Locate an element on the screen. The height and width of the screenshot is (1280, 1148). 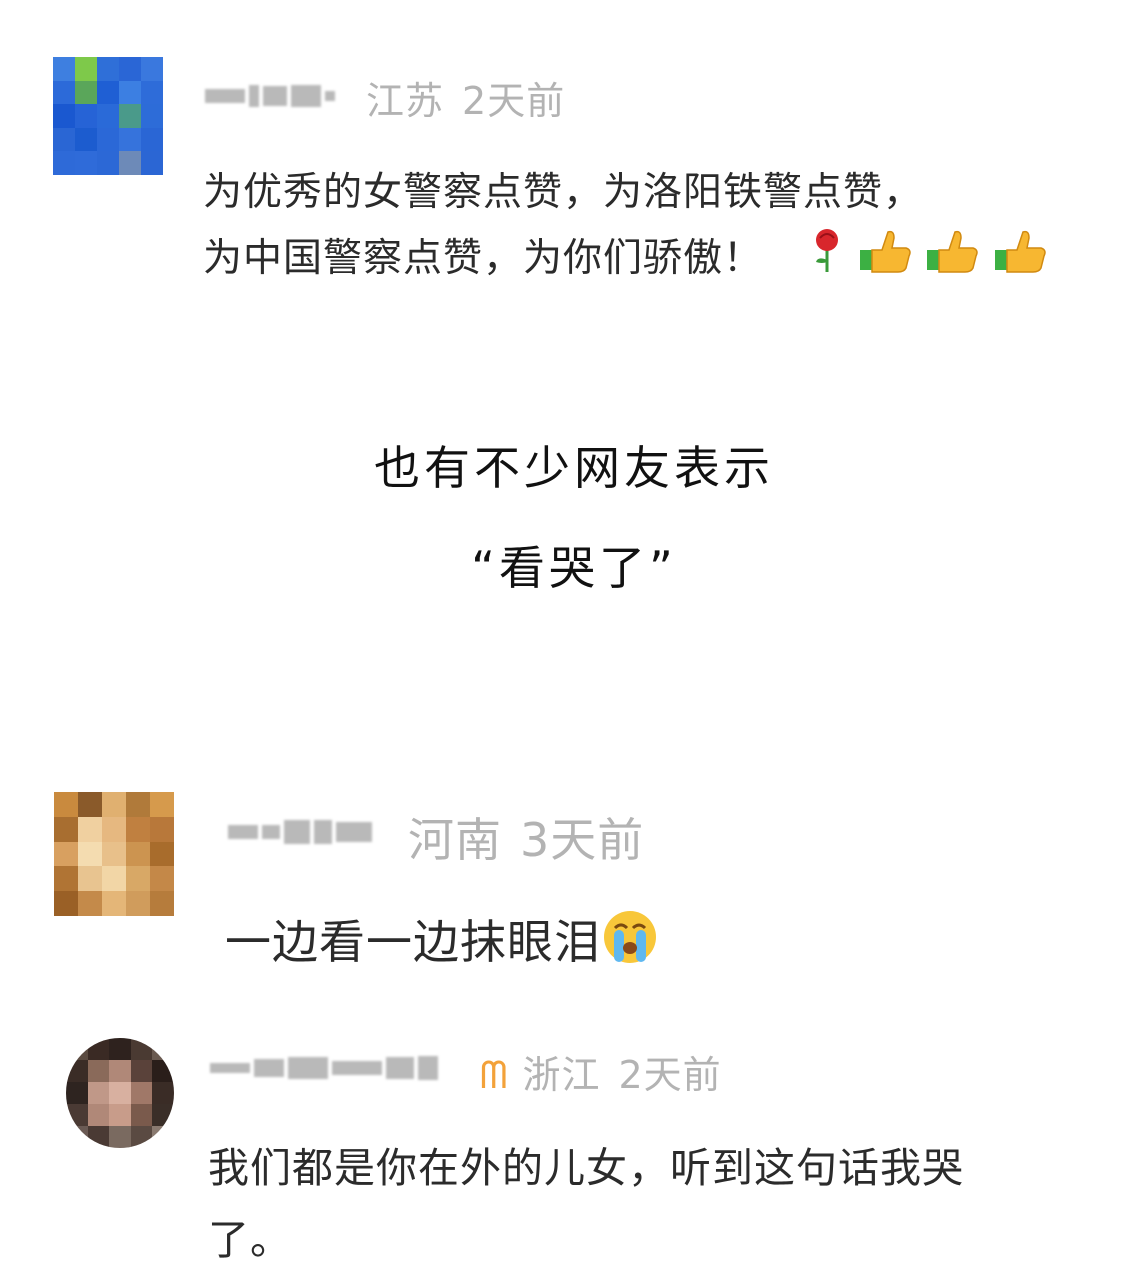
comment-line: 为中国警察点赞，为你们骄傲！ is located at coordinates (483, 258).